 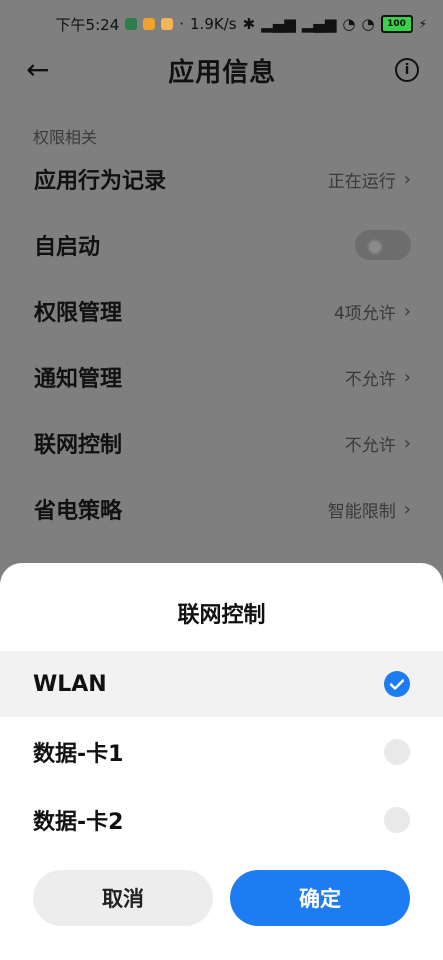 What do you see at coordinates (249, 24) in the screenshot?
I see `bluetooth-icon: ✱` at bounding box center [249, 24].